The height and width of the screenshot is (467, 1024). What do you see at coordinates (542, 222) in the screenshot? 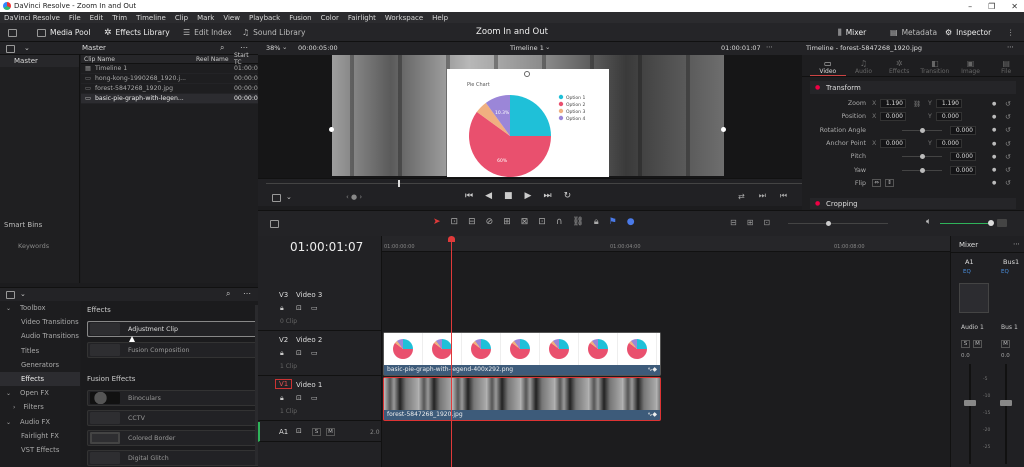
I see `replace-clip-icon: ⊡` at bounding box center [542, 222].